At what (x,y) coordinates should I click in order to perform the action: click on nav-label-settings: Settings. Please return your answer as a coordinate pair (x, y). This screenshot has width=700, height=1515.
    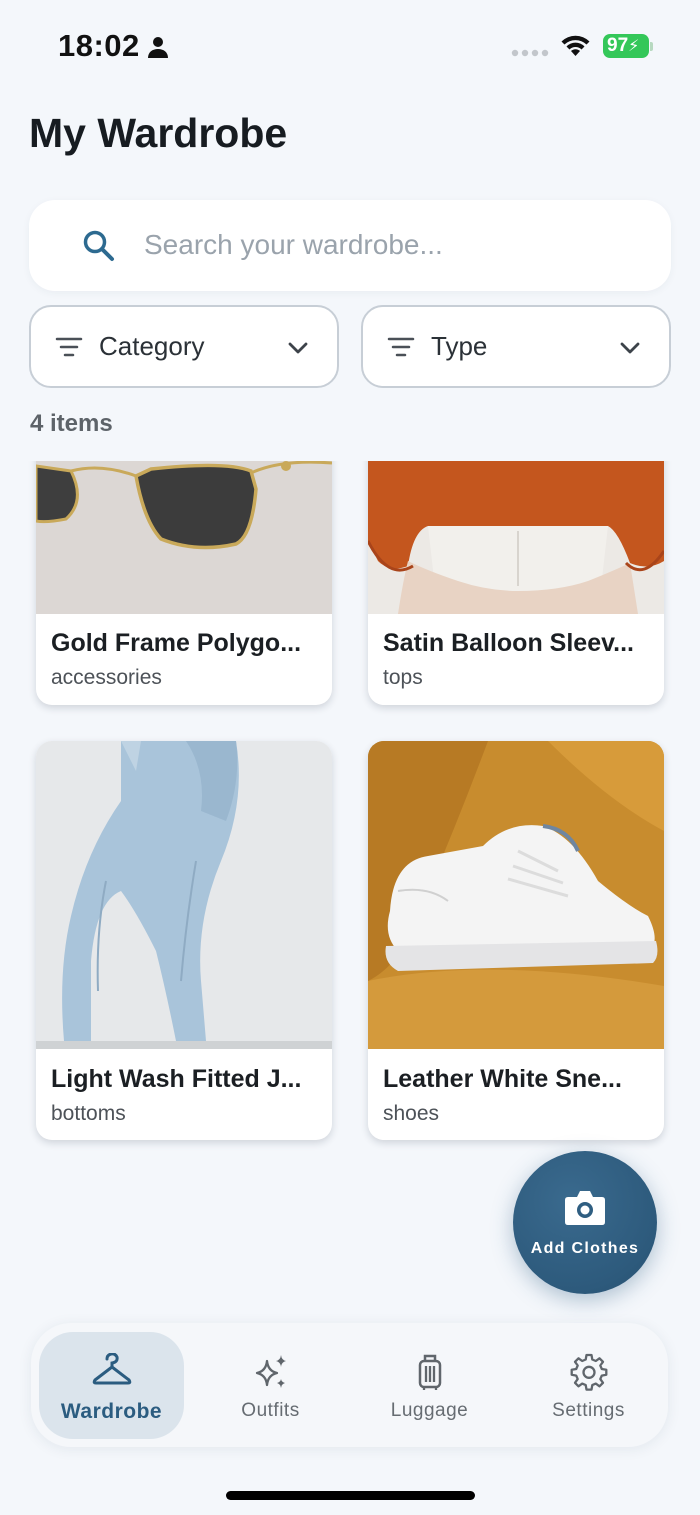
    Looking at the image, I should click on (588, 1410).